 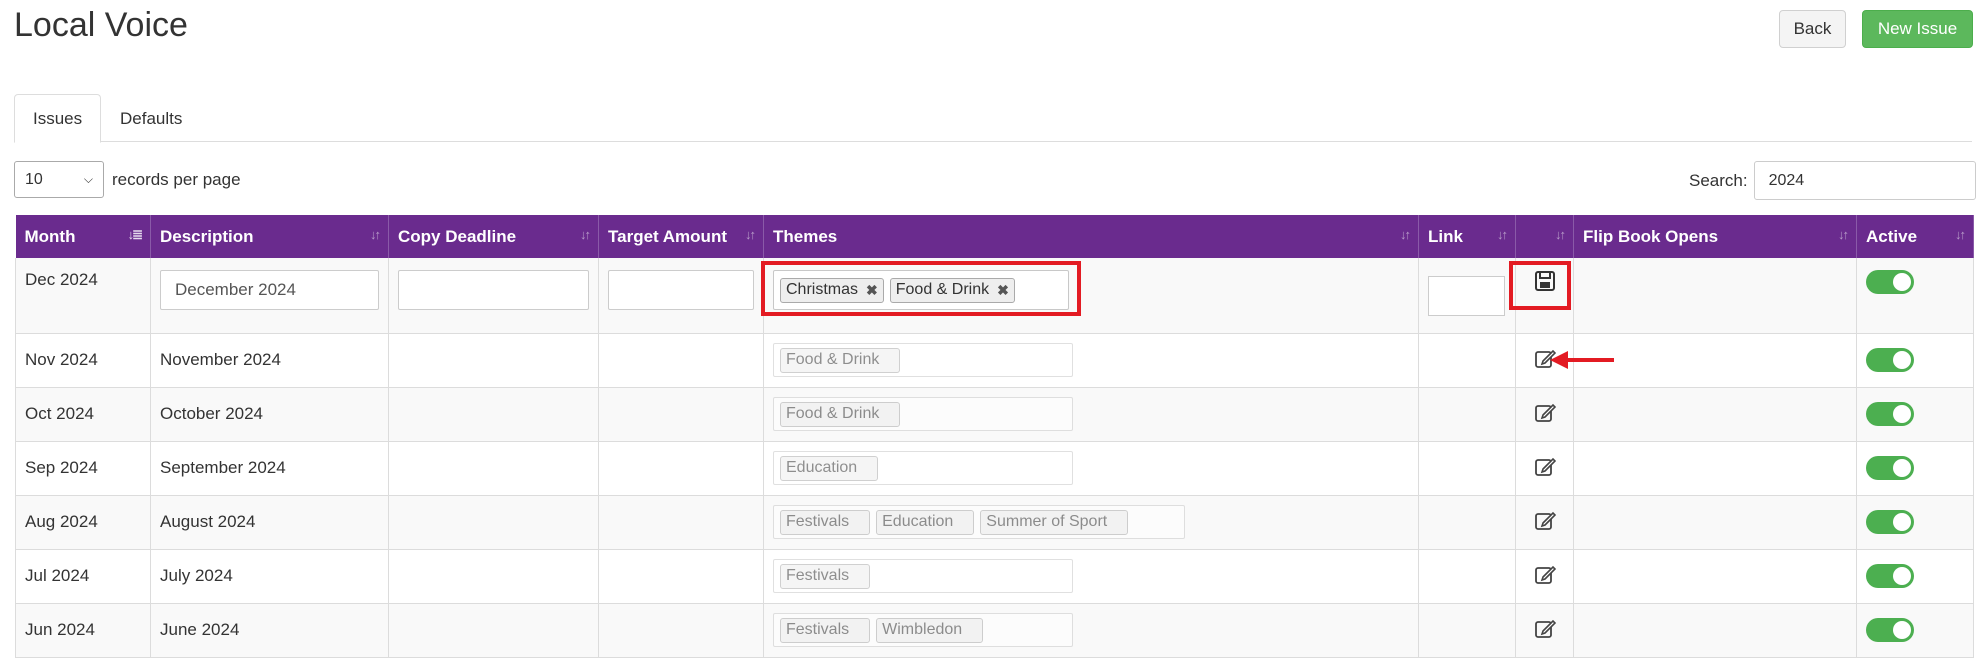 I want to click on cell-month: Aug 2024, so click(x=83, y=522).